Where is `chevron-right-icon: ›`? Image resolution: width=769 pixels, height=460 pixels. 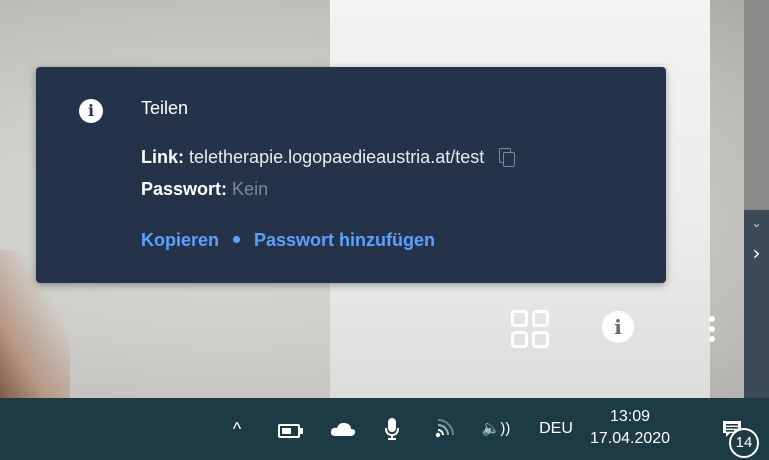
chevron-right-icon: › is located at coordinates (756, 253).